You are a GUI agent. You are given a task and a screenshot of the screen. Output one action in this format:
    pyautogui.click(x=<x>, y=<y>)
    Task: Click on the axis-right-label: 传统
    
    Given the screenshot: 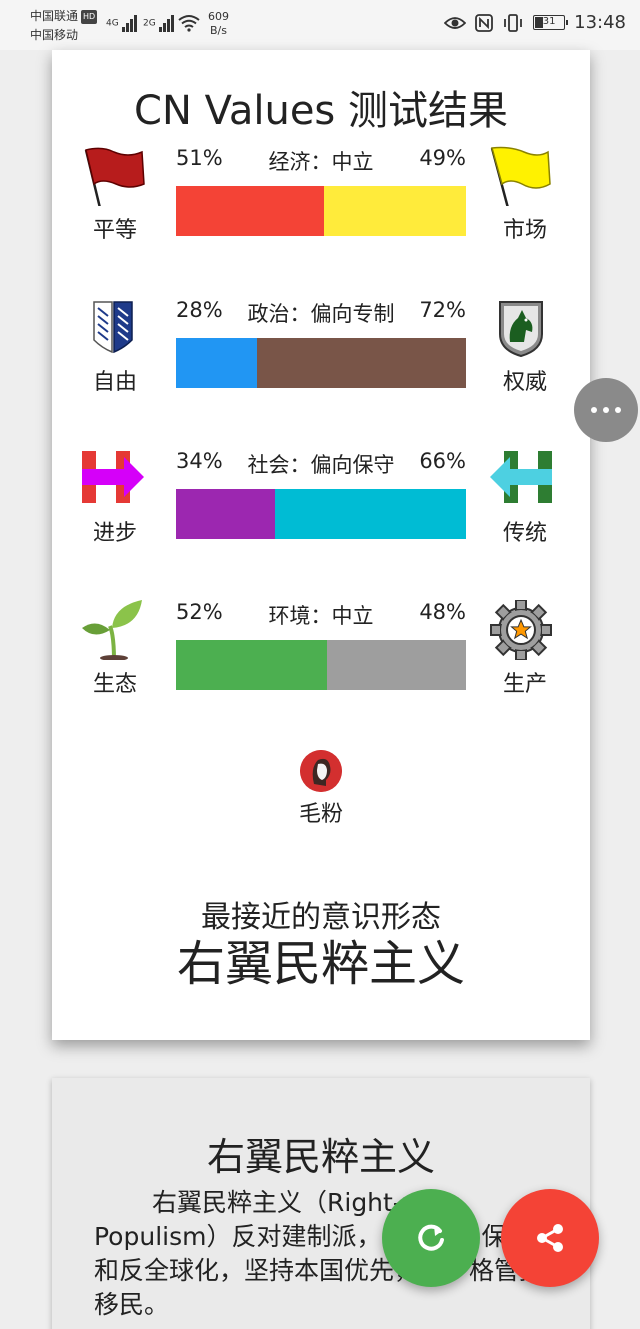 What is the action you would take?
    pyautogui.click(x=524, y=533)
    